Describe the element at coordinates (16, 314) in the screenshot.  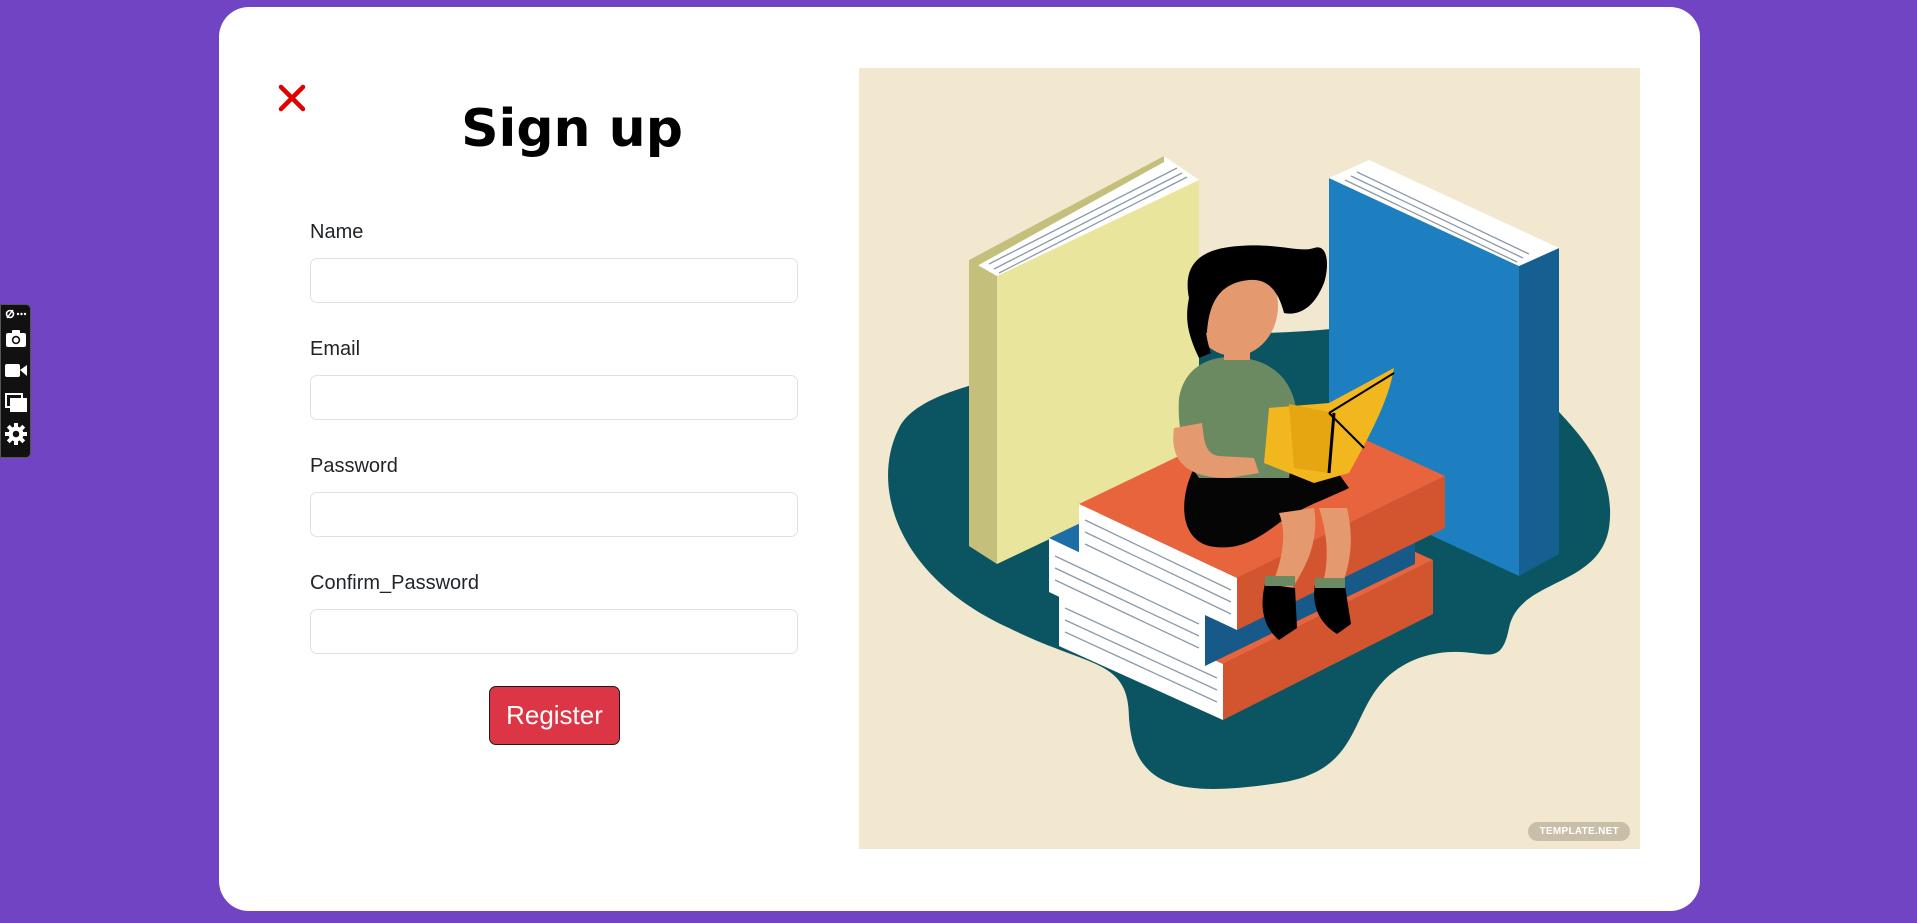
I see `pin-more-icon` at that location.